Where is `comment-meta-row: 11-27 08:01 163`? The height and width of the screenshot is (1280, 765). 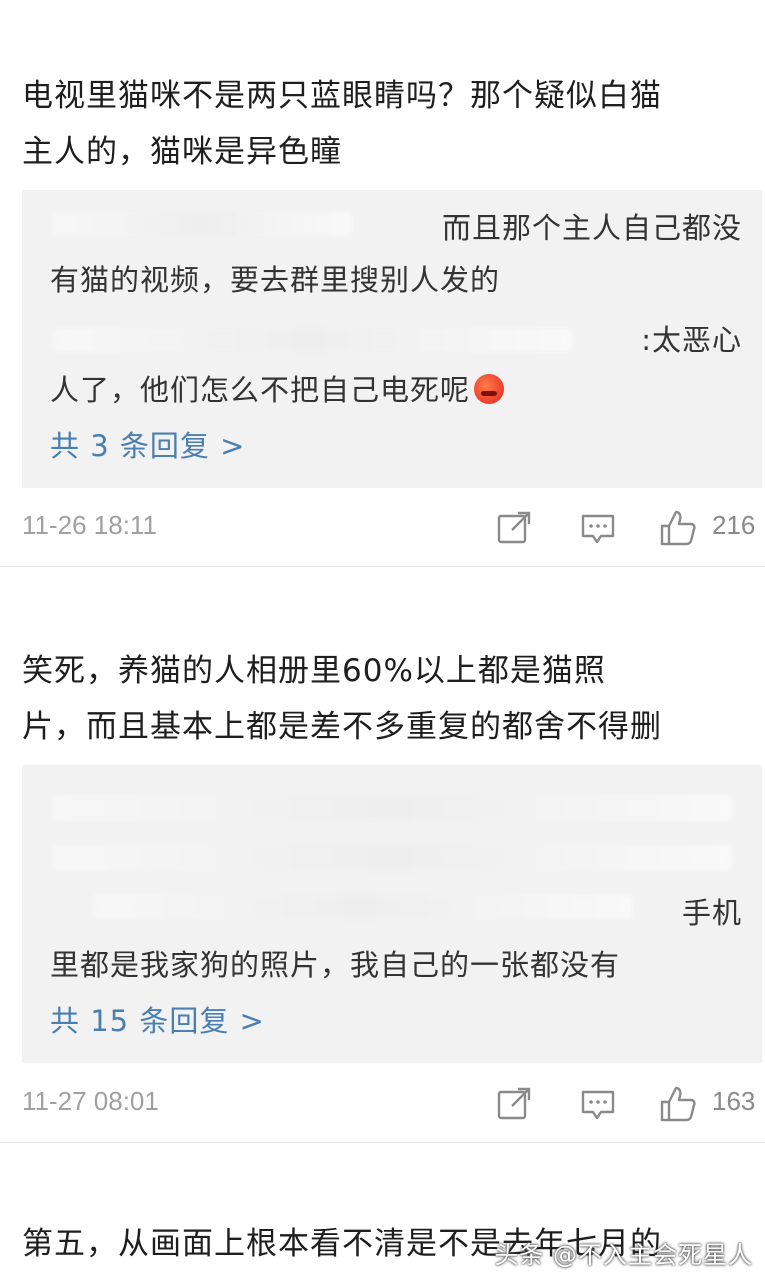 comment-meta-row: 11-27 08:01 163 is located at coordinates (392, 1103).